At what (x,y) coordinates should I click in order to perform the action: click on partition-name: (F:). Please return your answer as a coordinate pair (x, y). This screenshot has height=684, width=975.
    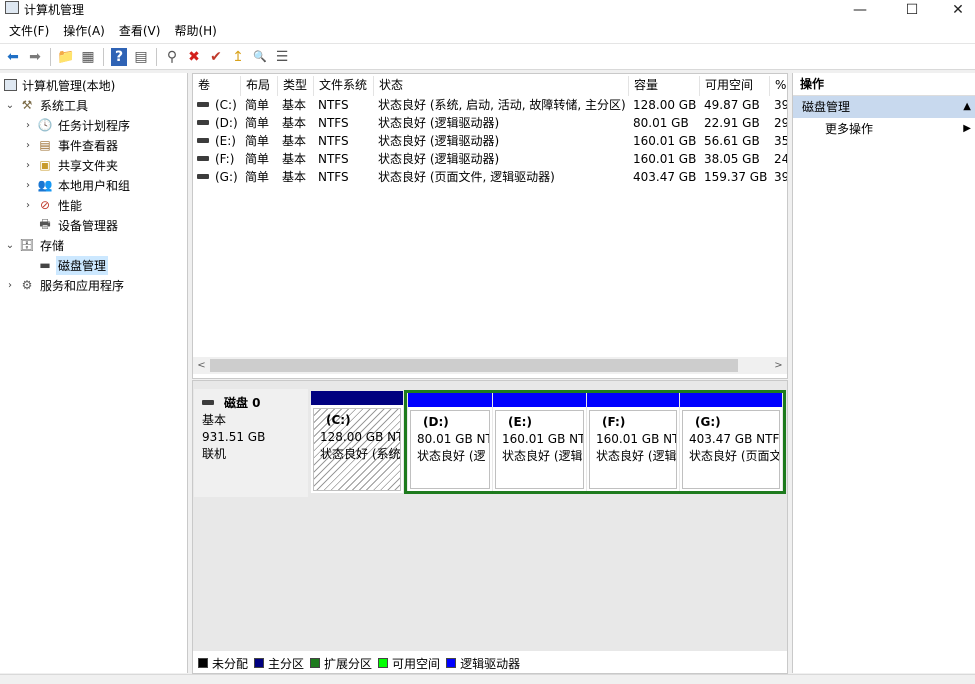
    Looking at the image, I should click on (614, 422).